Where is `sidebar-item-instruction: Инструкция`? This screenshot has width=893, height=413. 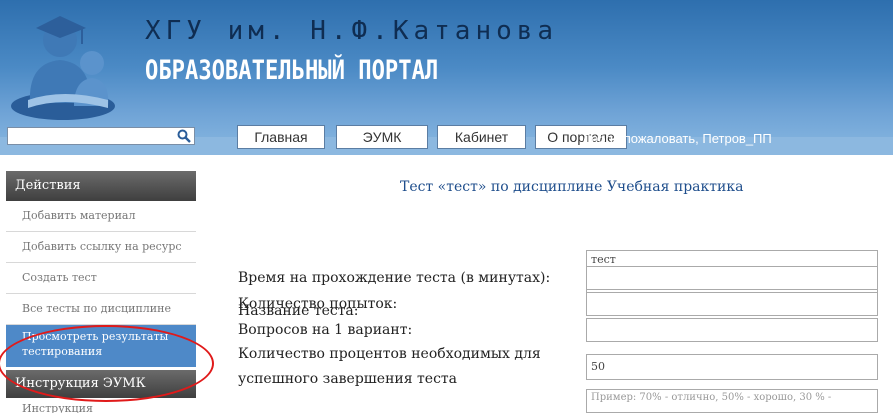 sidebar-item-instruction: Инструкция is located at coordinates (101, 405).